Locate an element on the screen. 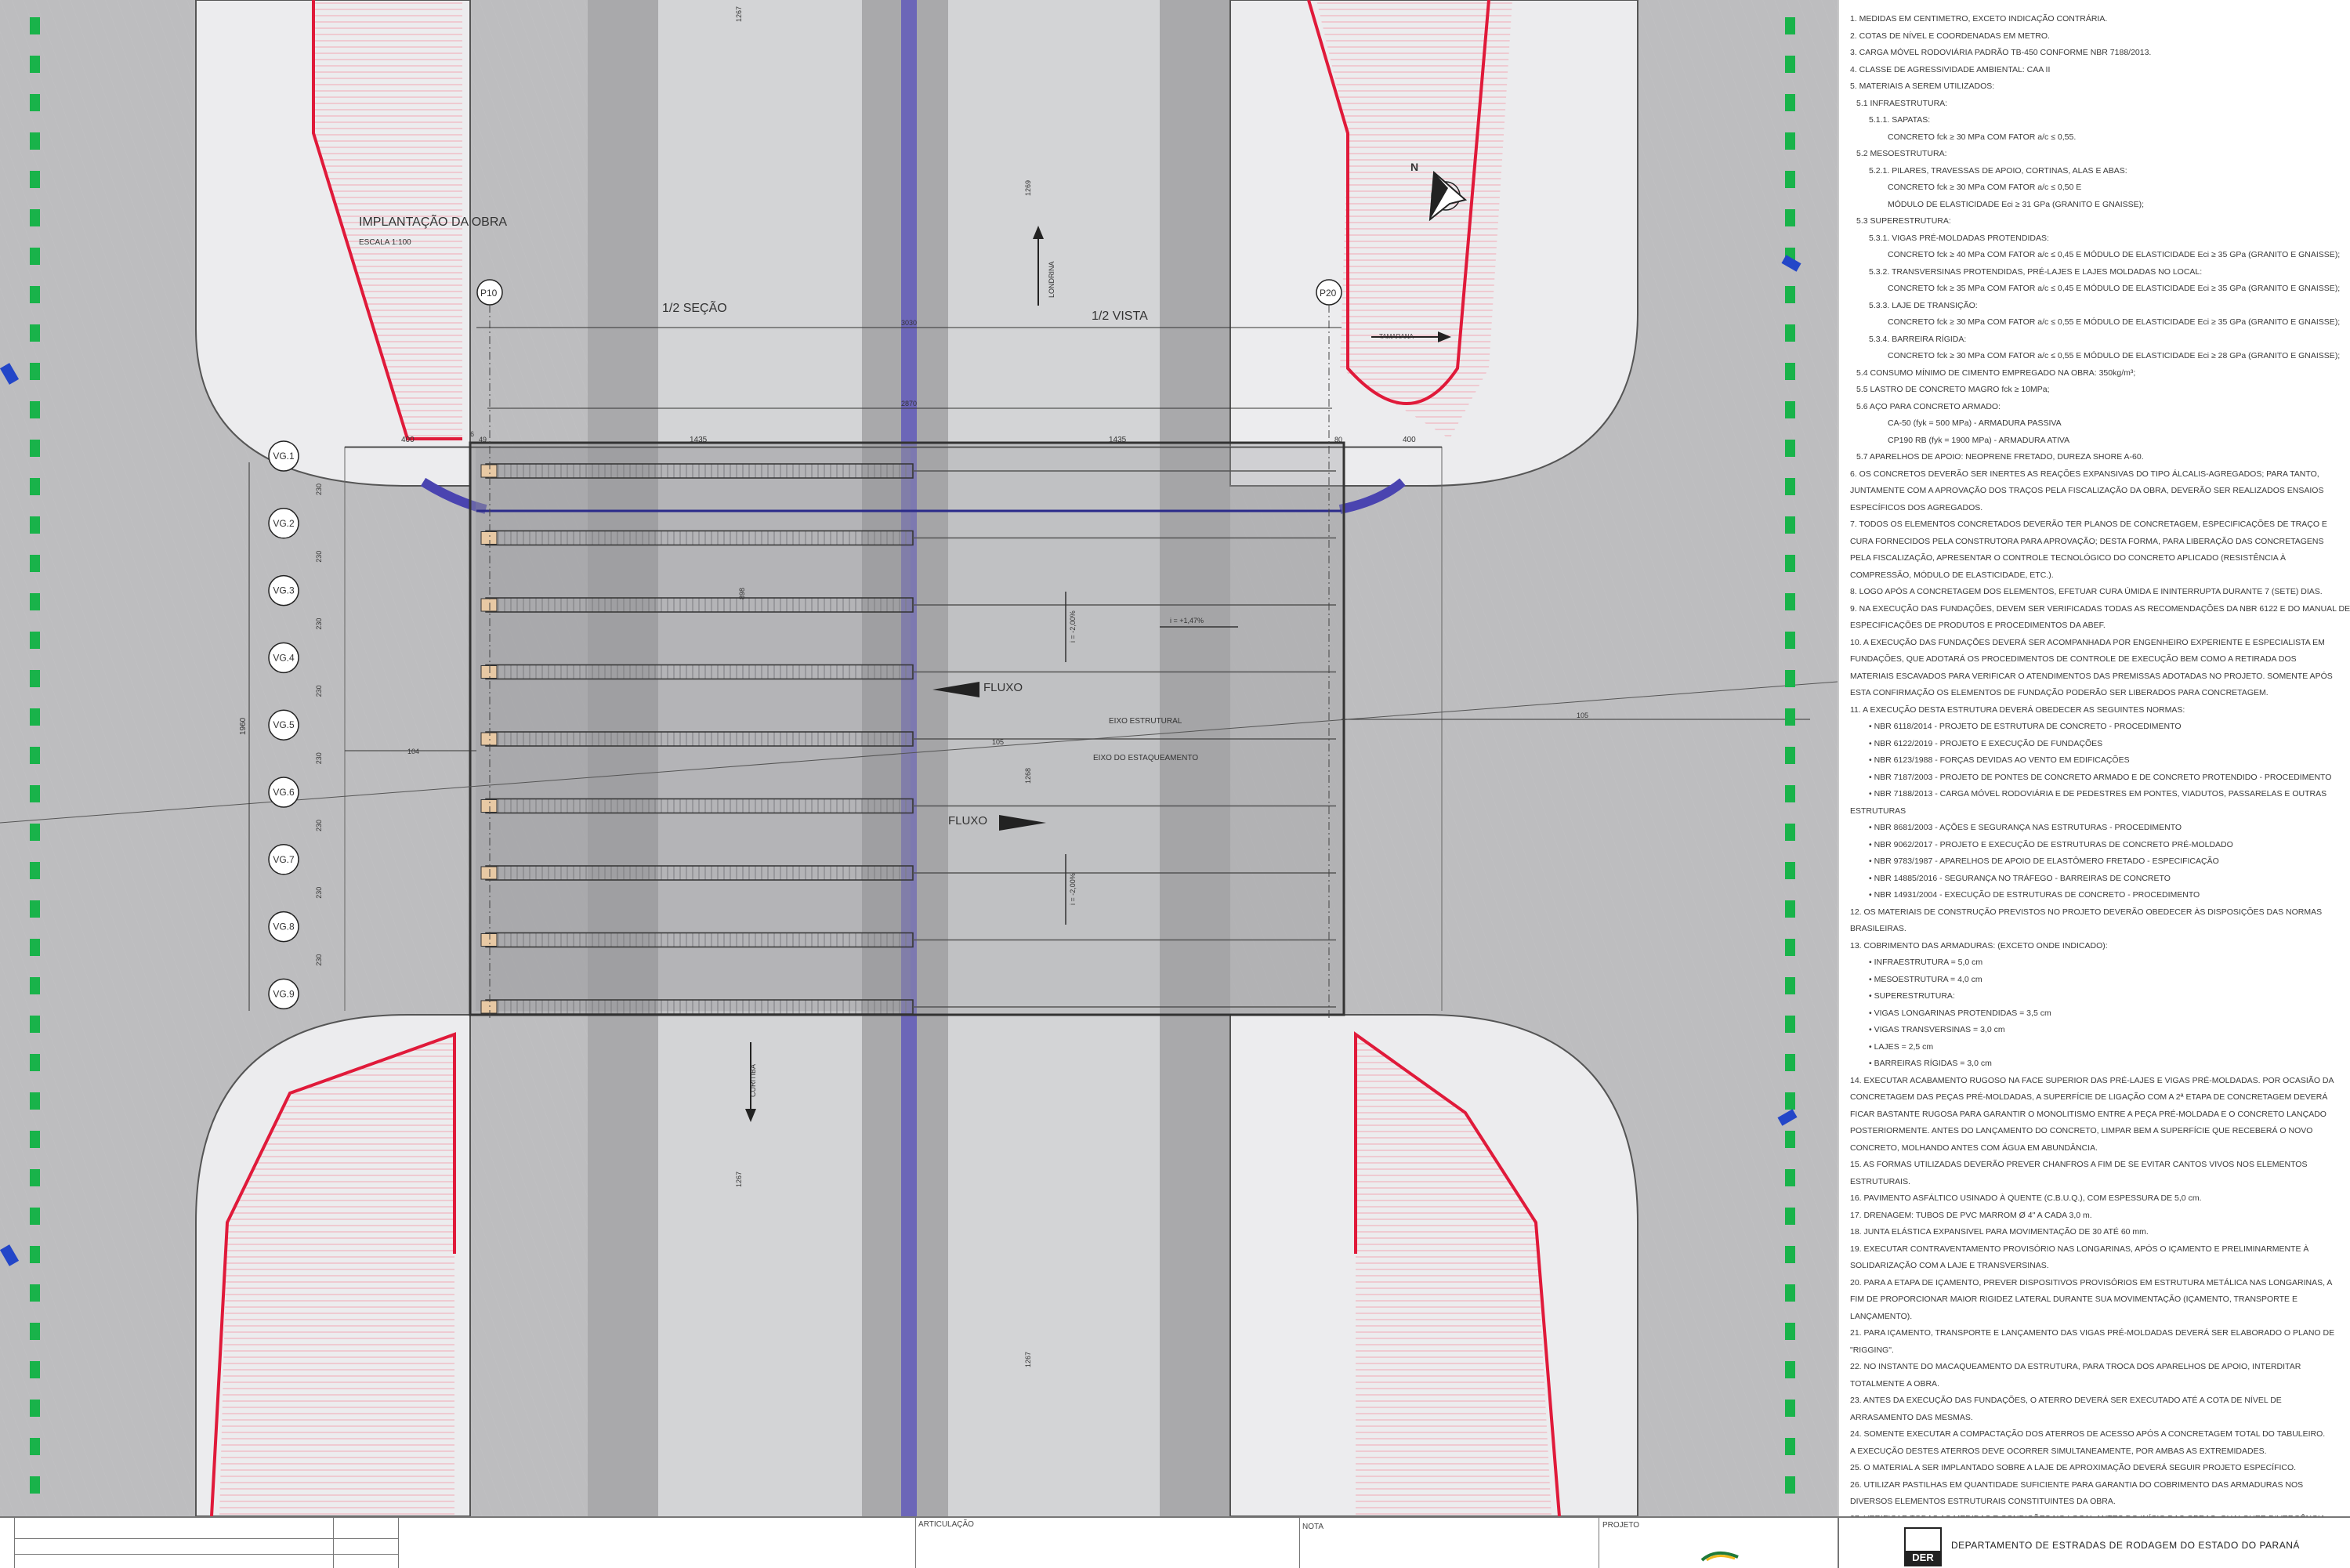  direction-curitiba: CURITIBA is located at coordinates (753, 1080).